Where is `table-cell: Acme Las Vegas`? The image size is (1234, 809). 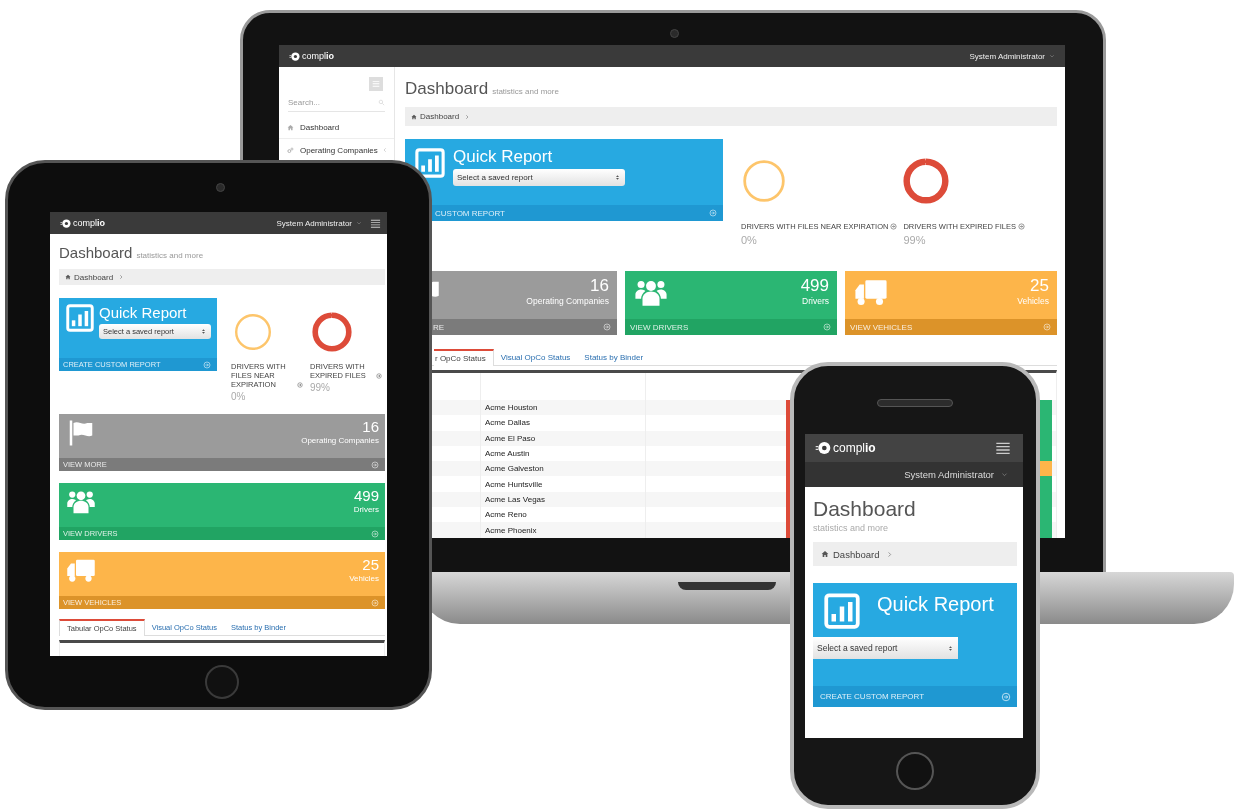
table-cell: Acme Las Vegas is located at coordinates (563, 499).